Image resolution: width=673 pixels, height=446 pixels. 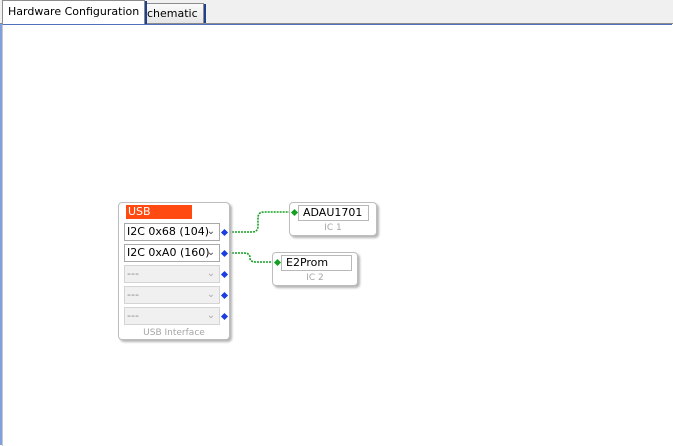 I want to click on port-select-2: I2C 0xA0 (160) ⌄, so click(x=172, y=253).